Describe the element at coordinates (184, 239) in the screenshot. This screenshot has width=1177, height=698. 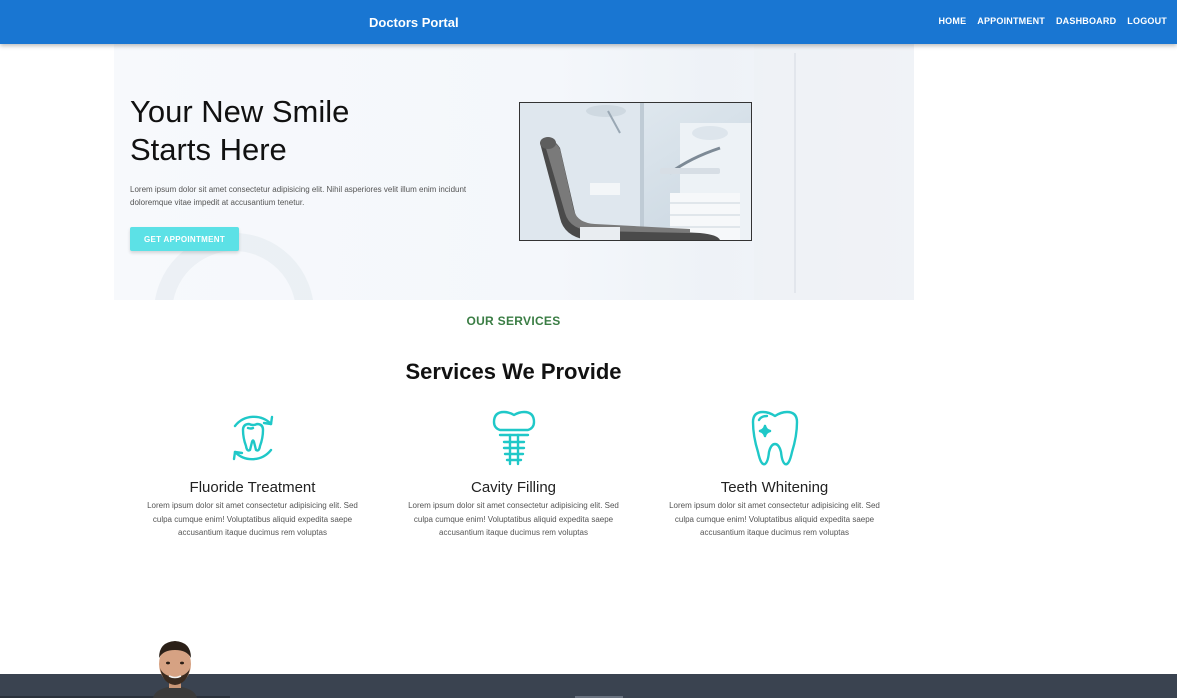
I see `get-appointment-button: GET APPOINTMENT` at that location.